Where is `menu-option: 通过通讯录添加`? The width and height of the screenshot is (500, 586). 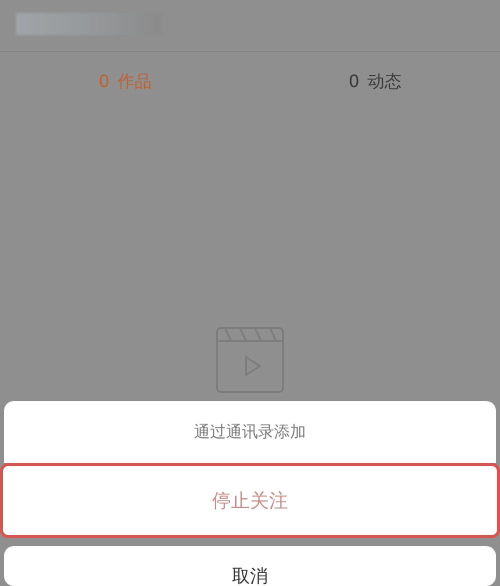 menu-option: 通过通讯录添加 is located at coordinates (250, 432).